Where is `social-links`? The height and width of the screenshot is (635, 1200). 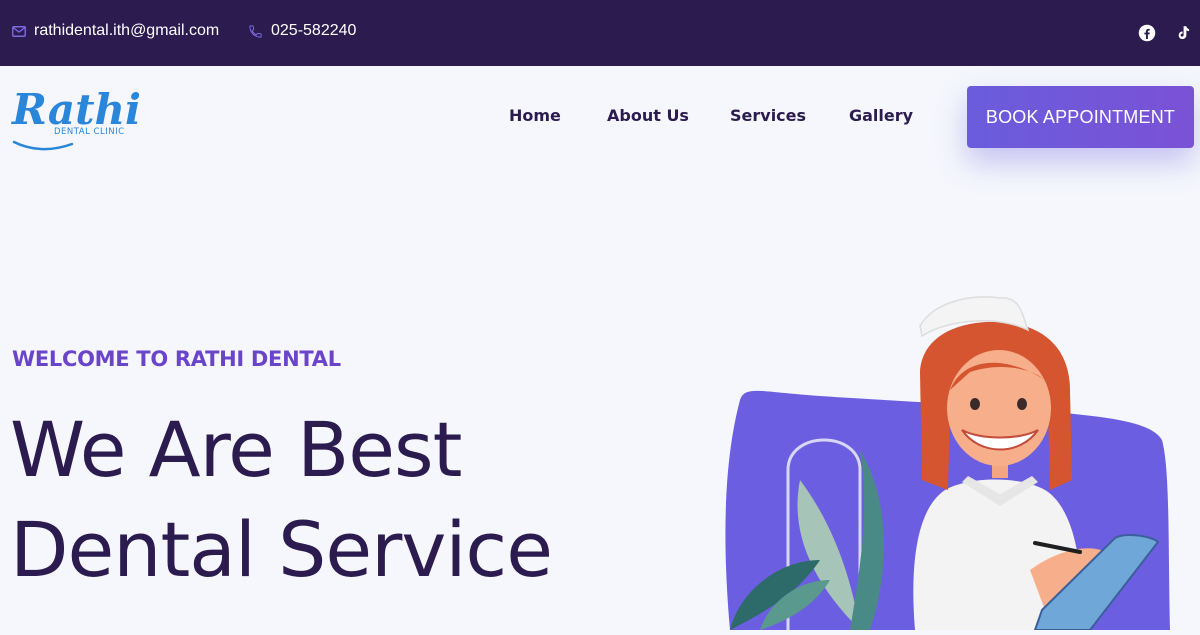
social-links is located at coordinates (1165, 33).